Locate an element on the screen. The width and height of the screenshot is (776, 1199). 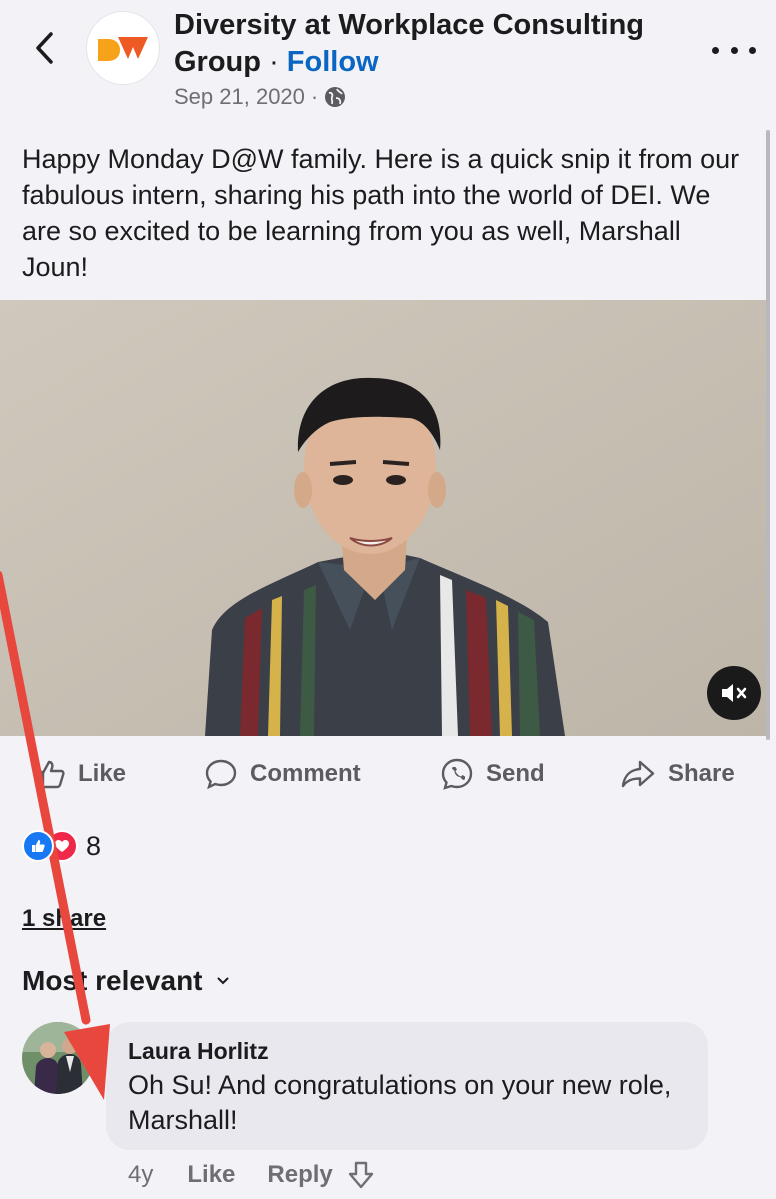
globe-icon is located at coordinates (335, 97).